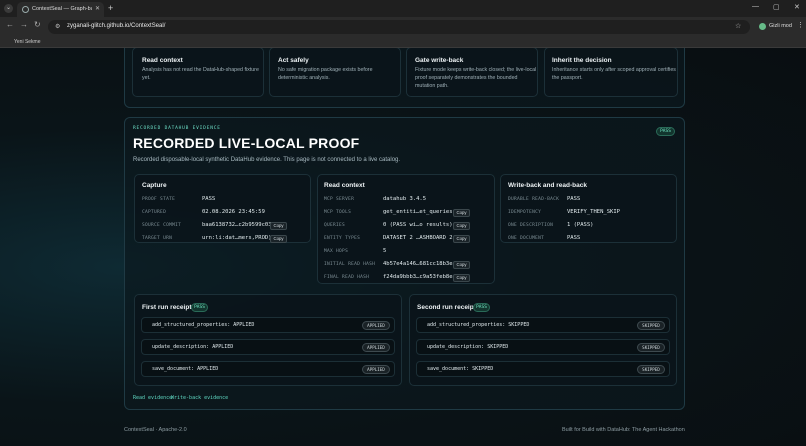  Describe the element at coordinates (193, 347) in the screenshot. I see `receipt-text: update_description: APPLIED` at that location.